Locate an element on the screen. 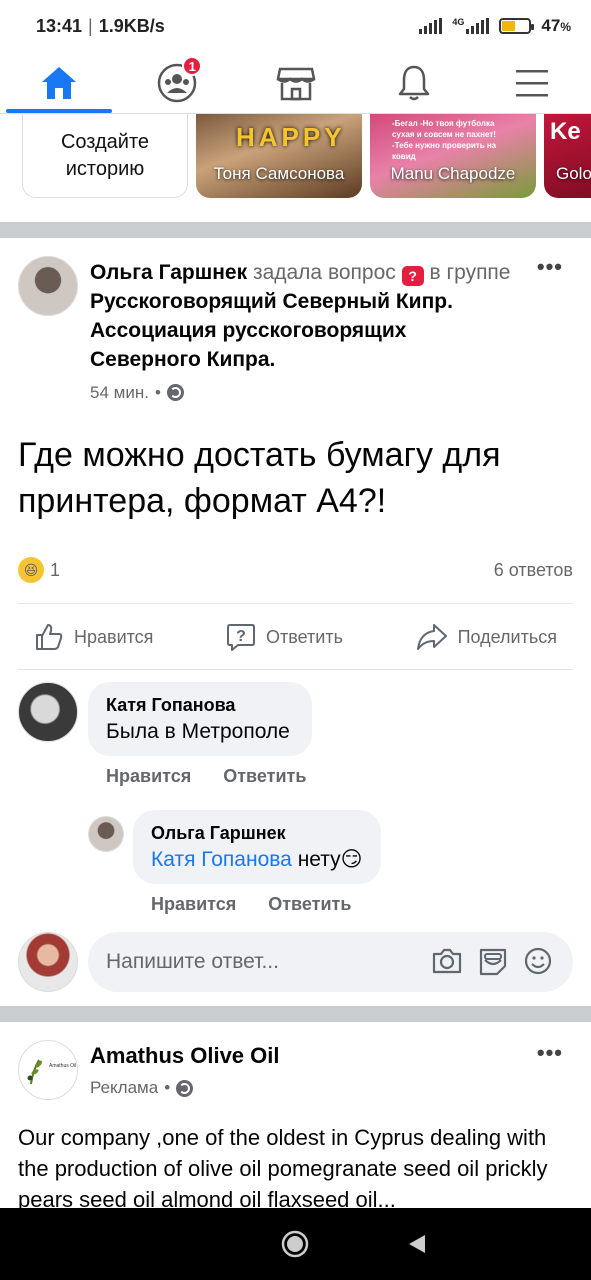 The image size is (591, 1280). comment-bubble: Катя Гопанова Была в Метрополе is located at coordinates (200, 719).